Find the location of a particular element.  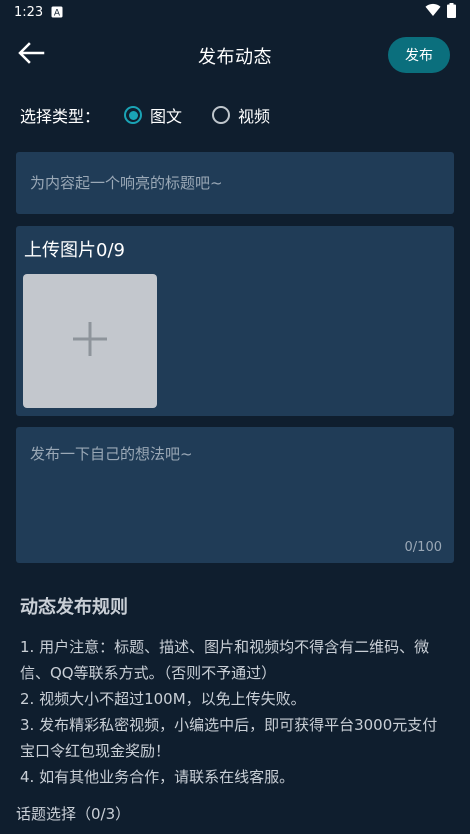

type-option-video: 视频 is located at coordinates (241, 115).